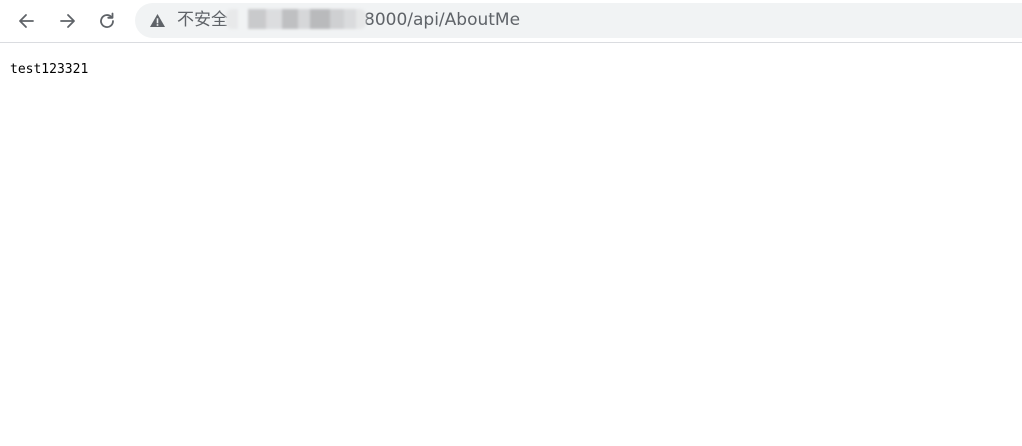 This screenshot has width=1022, height=446. Describe the element at coordinates (296, 18) in the screenshot. I see `redacted-host` at that location.